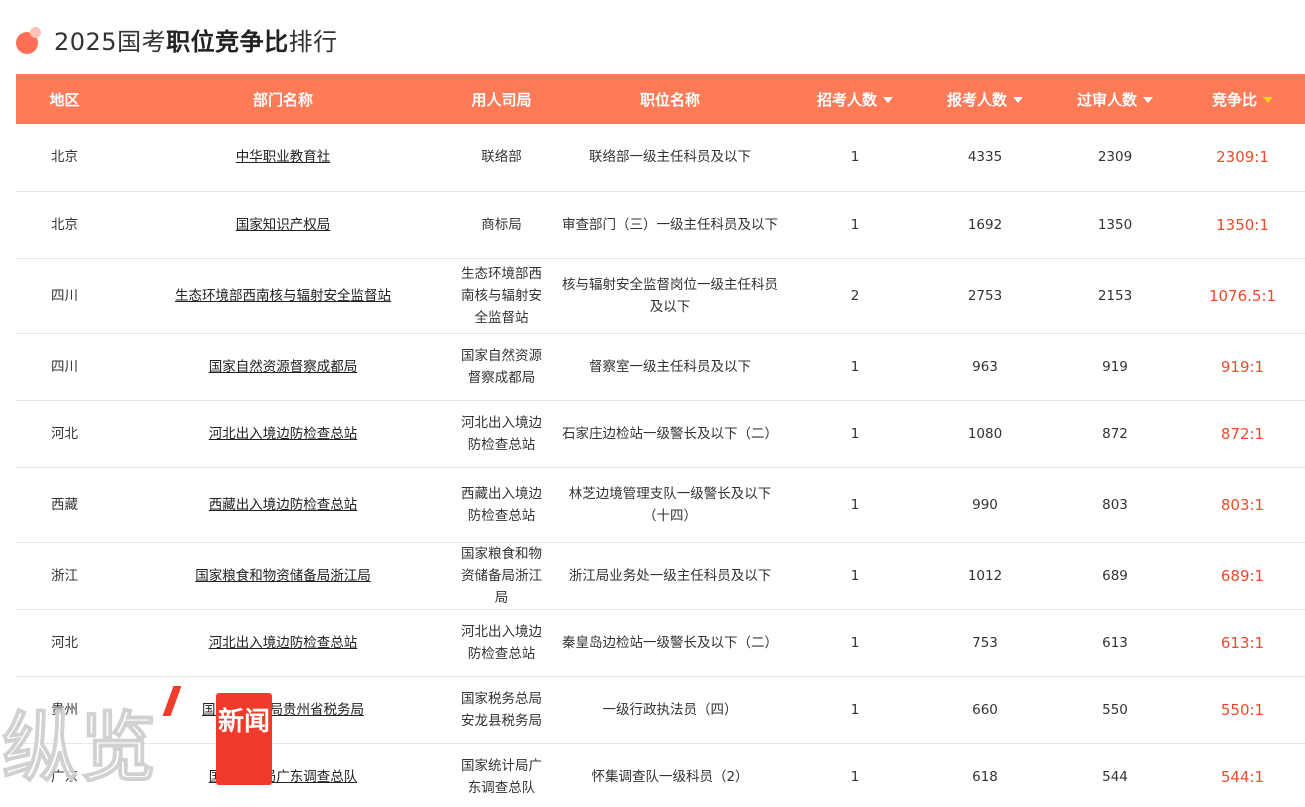 The image size is (1305, 807). I want to click on cell-region: 贵州, so click(64, 709).